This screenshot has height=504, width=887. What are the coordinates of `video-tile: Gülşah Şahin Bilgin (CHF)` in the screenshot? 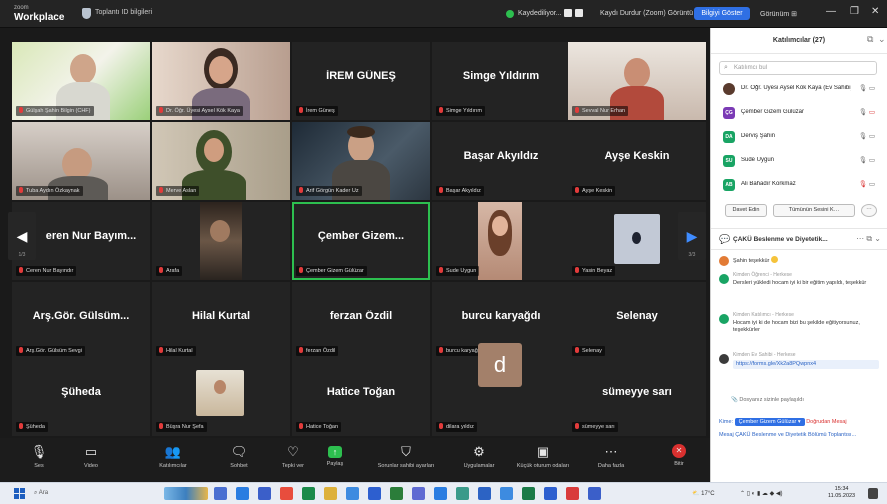 It's located at (81, 81).